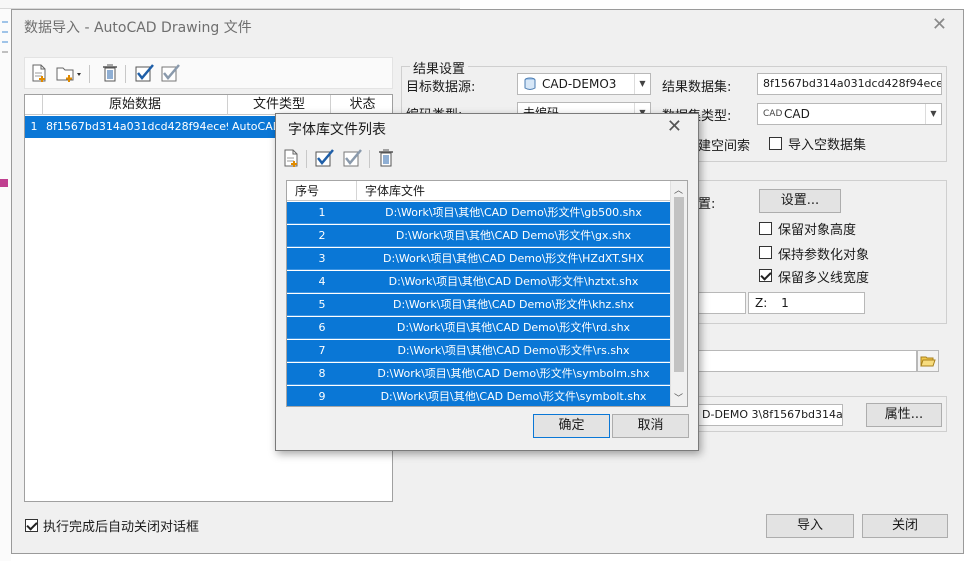 The height and width of the screenshot is (561, 980). Describe the element at coordinates (769, 415) in the screenshot. I see `path-readonly-field: D-DEMO 3\8f1567bd314a03` at that location.